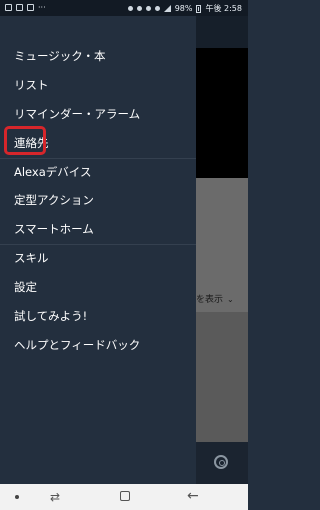  Describe the element at coordinates (223, 8) in the screenshot. I see `clock: 午後 2:58` at that location.